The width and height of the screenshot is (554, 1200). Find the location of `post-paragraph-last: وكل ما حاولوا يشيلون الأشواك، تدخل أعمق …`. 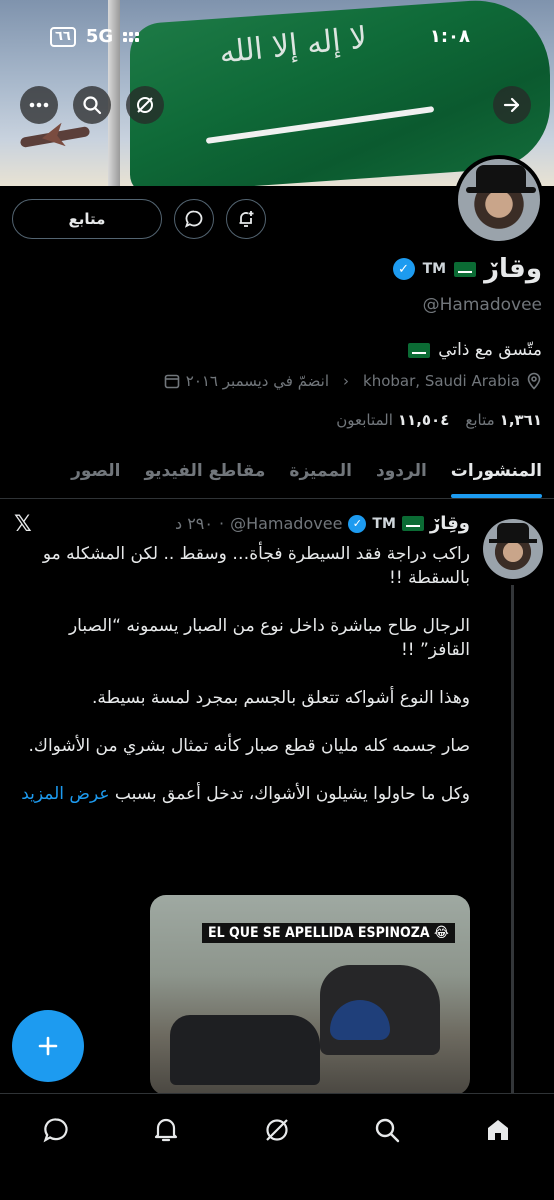

post-paragraph-last: وكل ما حاولوا يشيلون الأشواك، تدخل أعمق … is located at coordinates (245, 794).